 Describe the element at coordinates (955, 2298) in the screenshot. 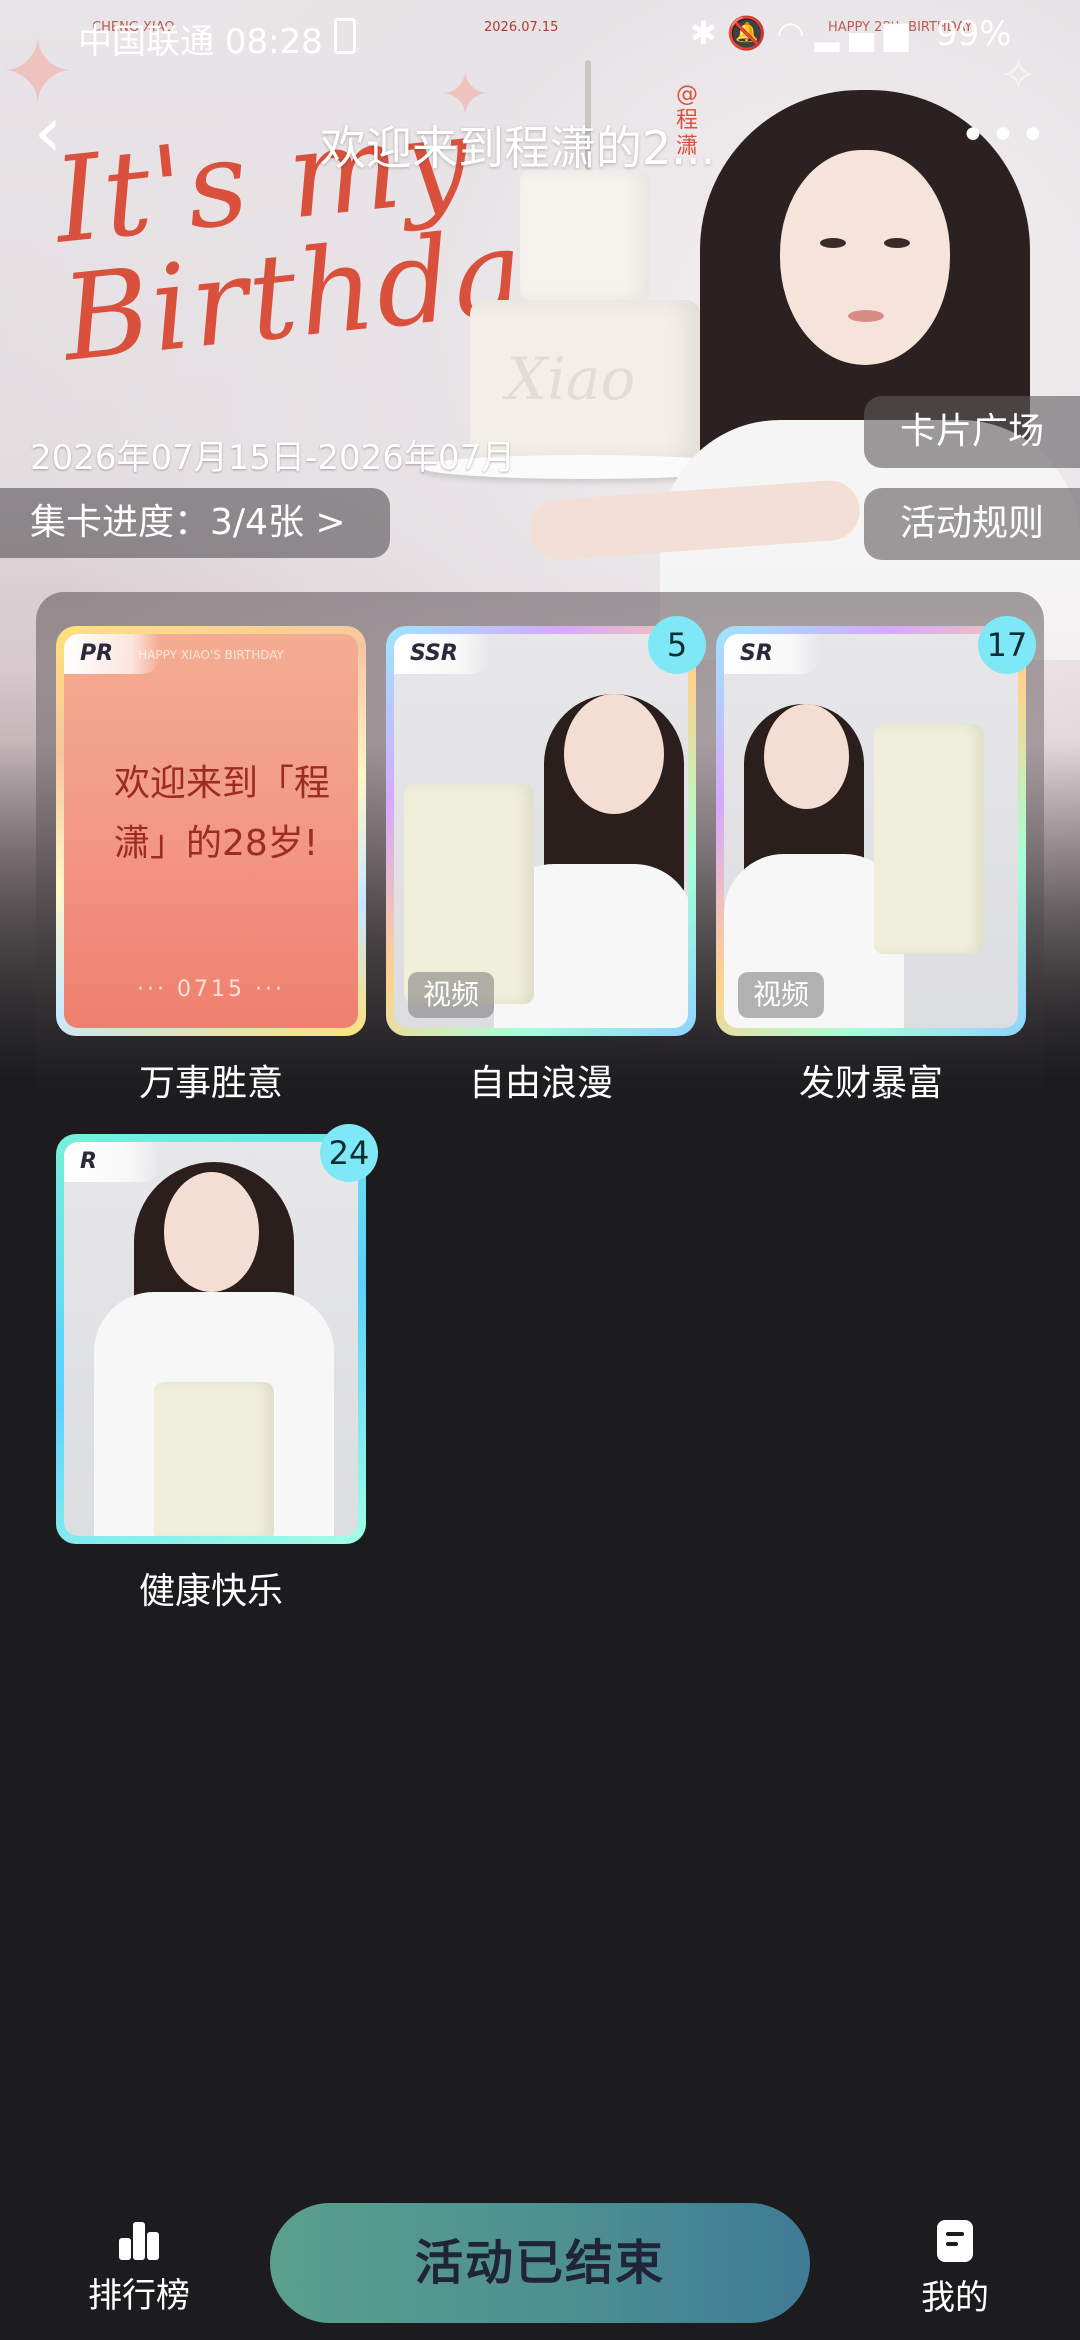

I see `my-cards-label: 我的` at that location.